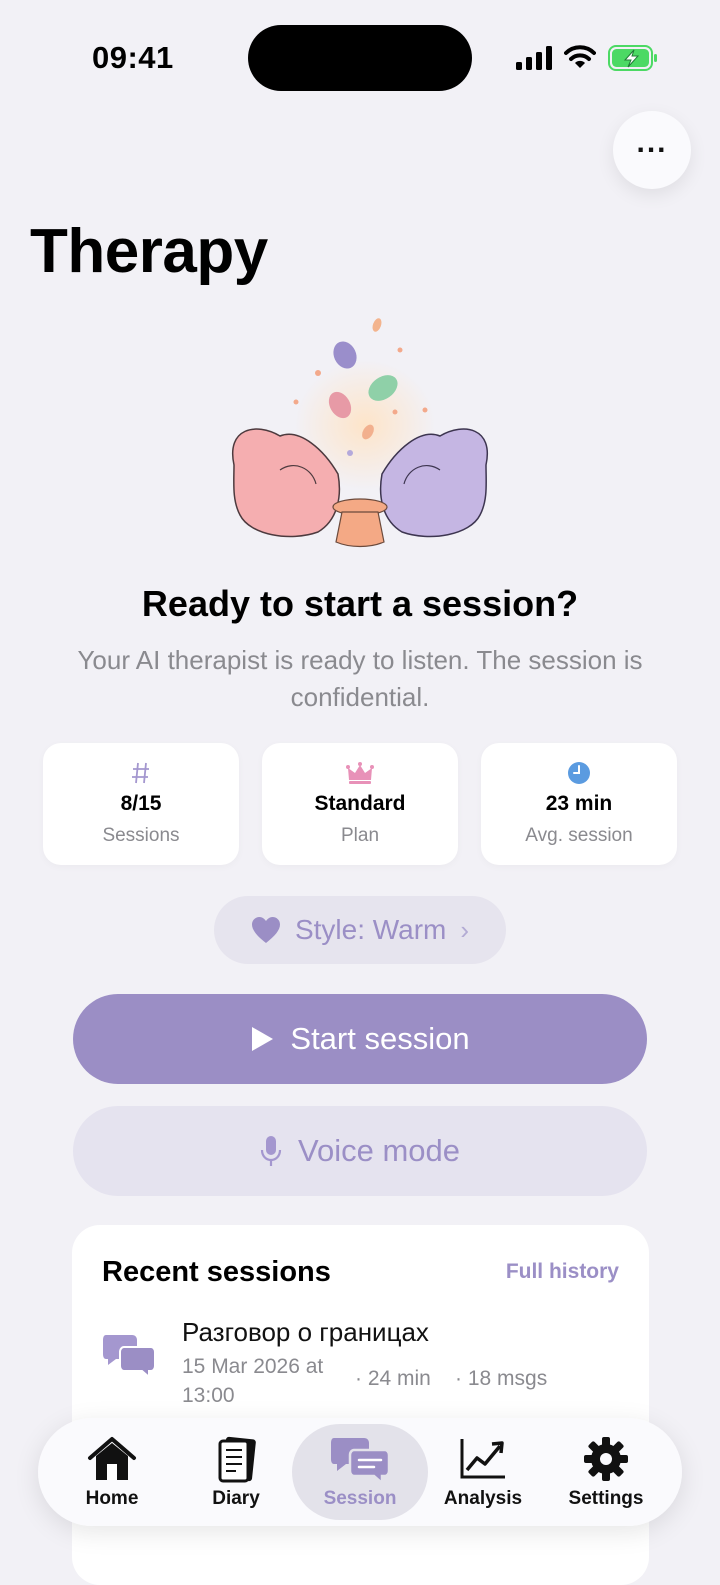 This screenshot has width=720, height=1585. What do you see at coordinates (379, 1150) in the screenshot?
I see `voice-mode-label: Voice mode` at bounding box center [379, 1150].